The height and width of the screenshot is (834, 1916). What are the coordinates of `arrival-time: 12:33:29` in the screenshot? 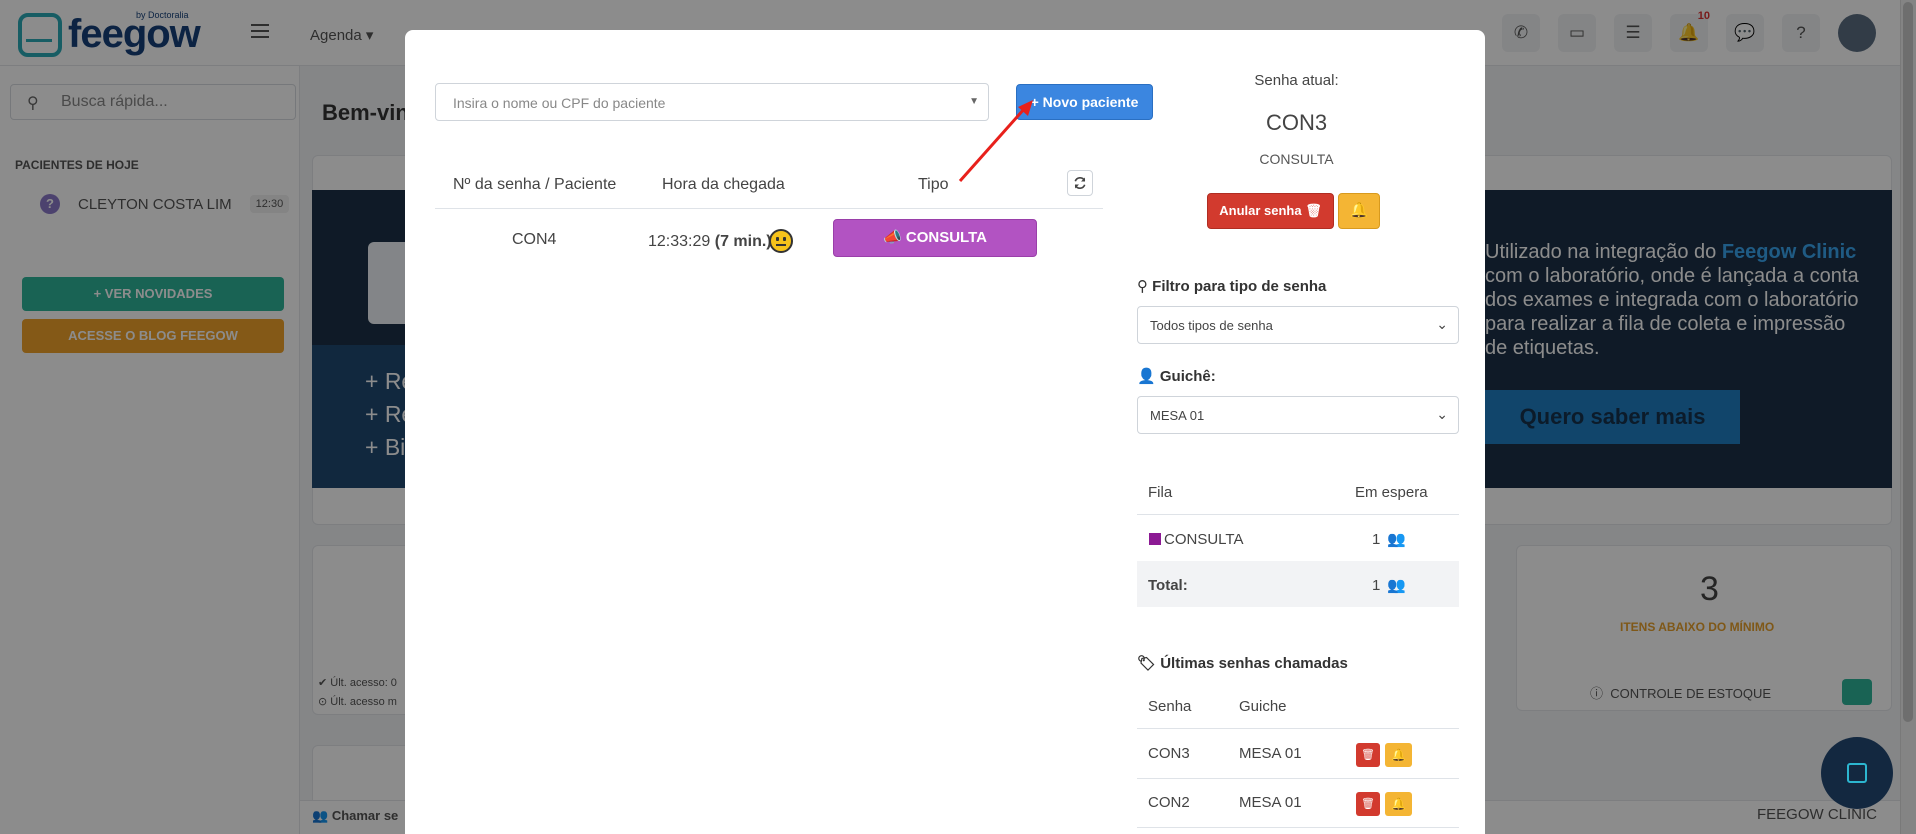 It's located at (679, 241).